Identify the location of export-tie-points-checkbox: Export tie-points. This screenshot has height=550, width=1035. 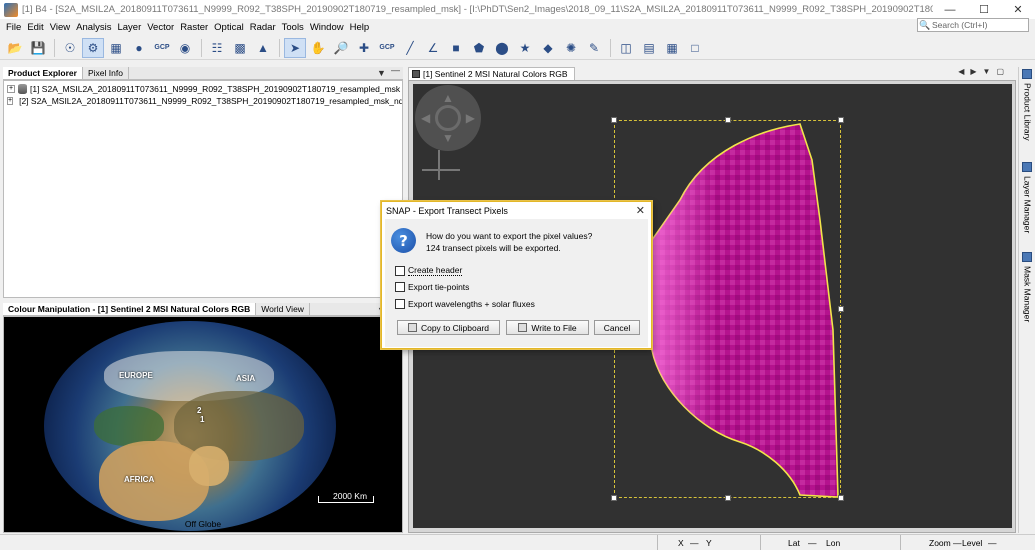
(432, 287).